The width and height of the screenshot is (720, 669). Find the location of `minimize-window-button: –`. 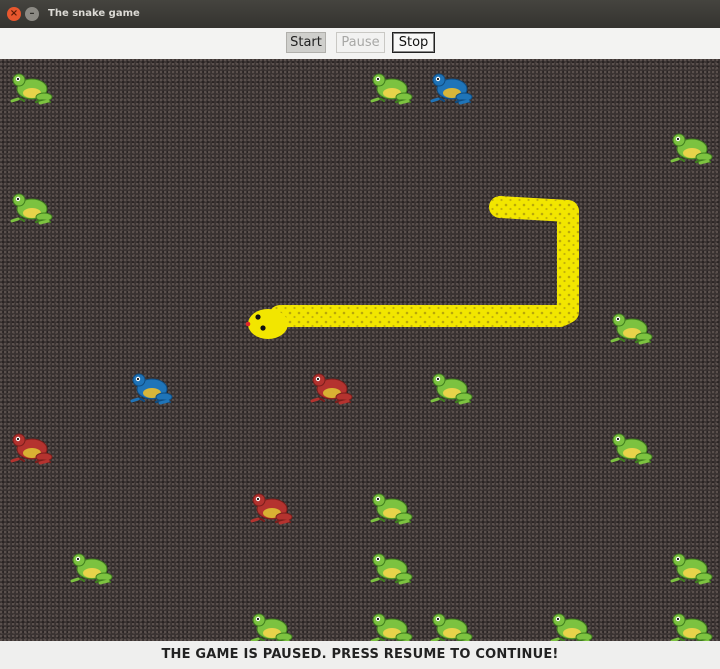

minimize-window-button: – is located at coordinates (32, 14).